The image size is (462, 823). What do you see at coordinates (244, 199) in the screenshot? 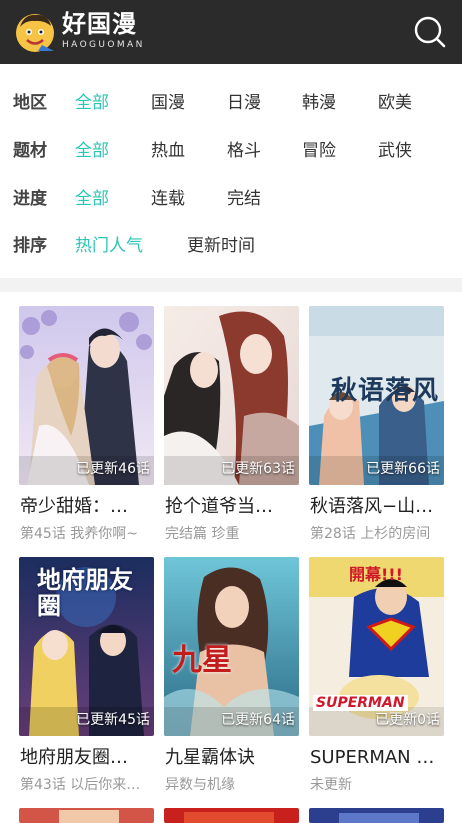
I see `filter-option-progress-finished: 完结` at bounding box center [244, 199].